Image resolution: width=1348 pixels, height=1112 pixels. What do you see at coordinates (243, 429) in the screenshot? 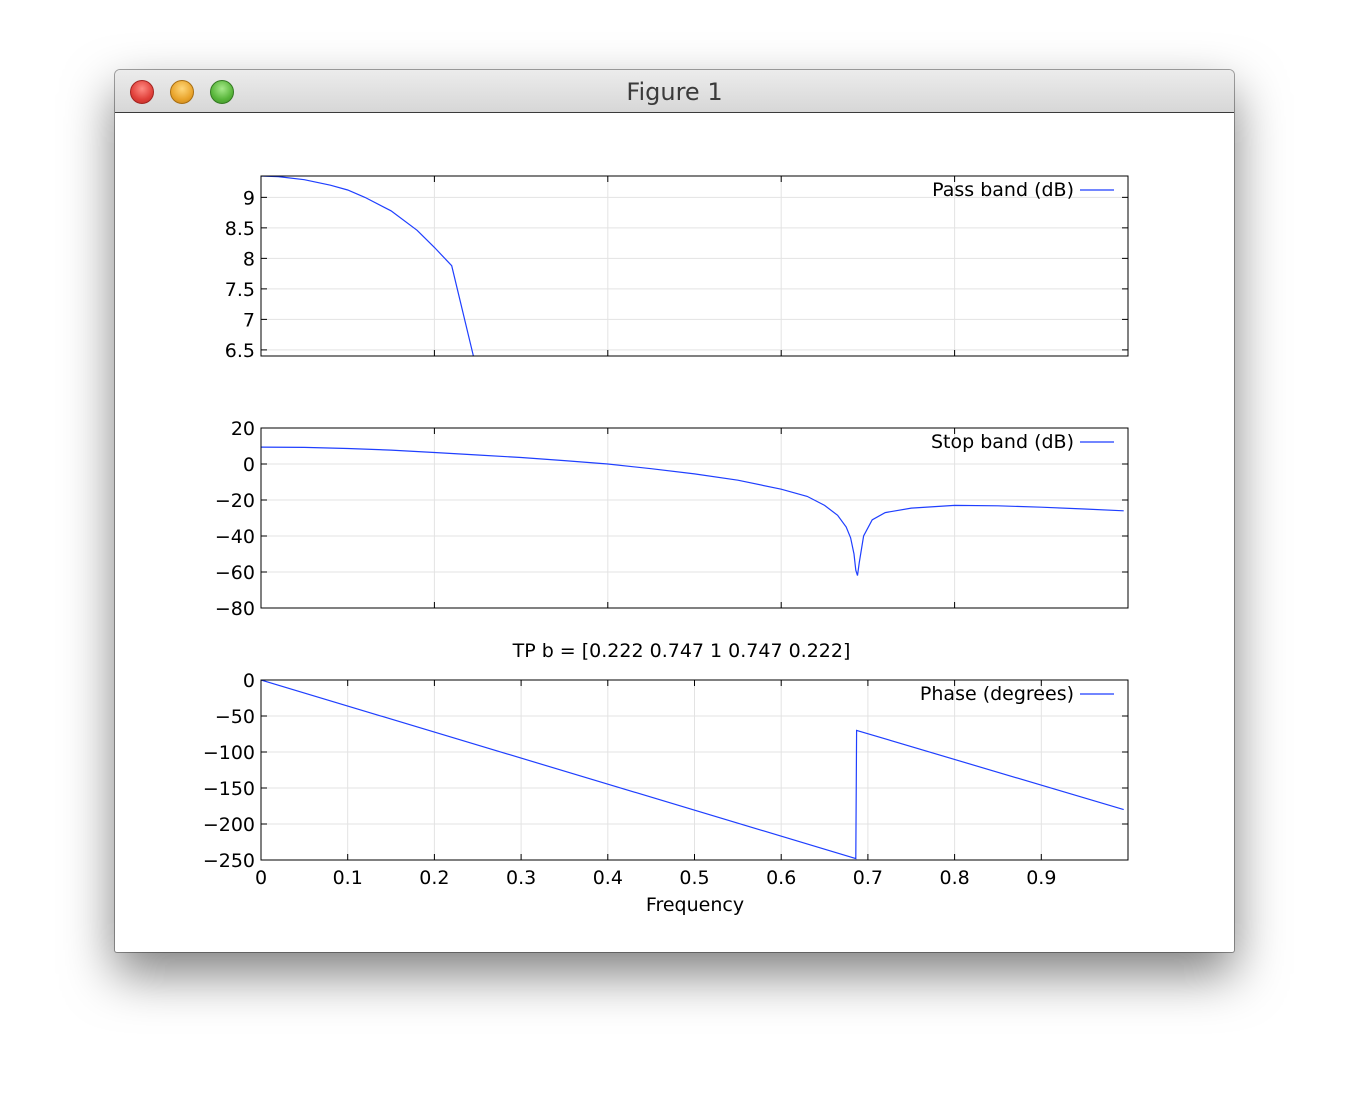
I see `y-tick-label: 20` at bounding box center [243, 429].